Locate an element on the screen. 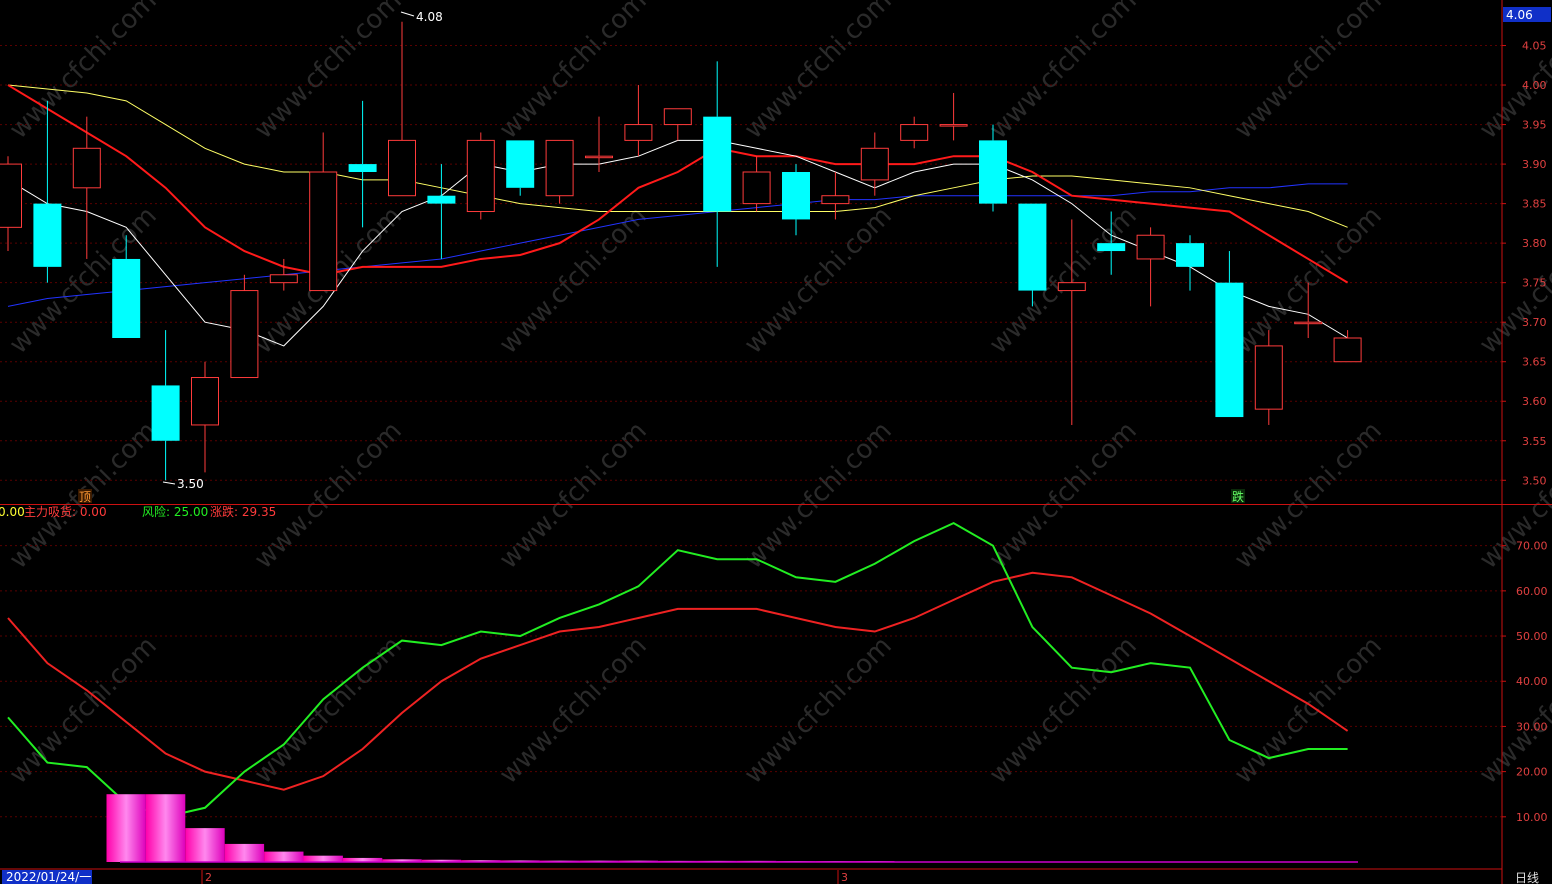 The image size is (1552, 884). indicator-axis: 70.00 60.00 50.00 40.00 30.00 20.00 10.00 is located at coordinates (1525, 682).